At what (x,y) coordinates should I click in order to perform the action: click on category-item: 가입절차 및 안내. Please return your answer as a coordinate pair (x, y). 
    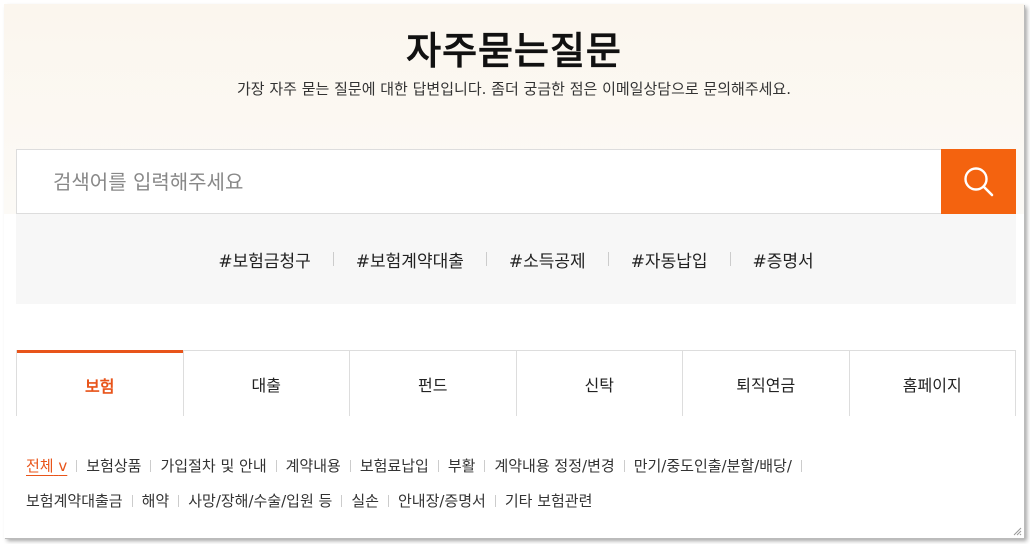
    Looking at the image, I should click on (213, 466).